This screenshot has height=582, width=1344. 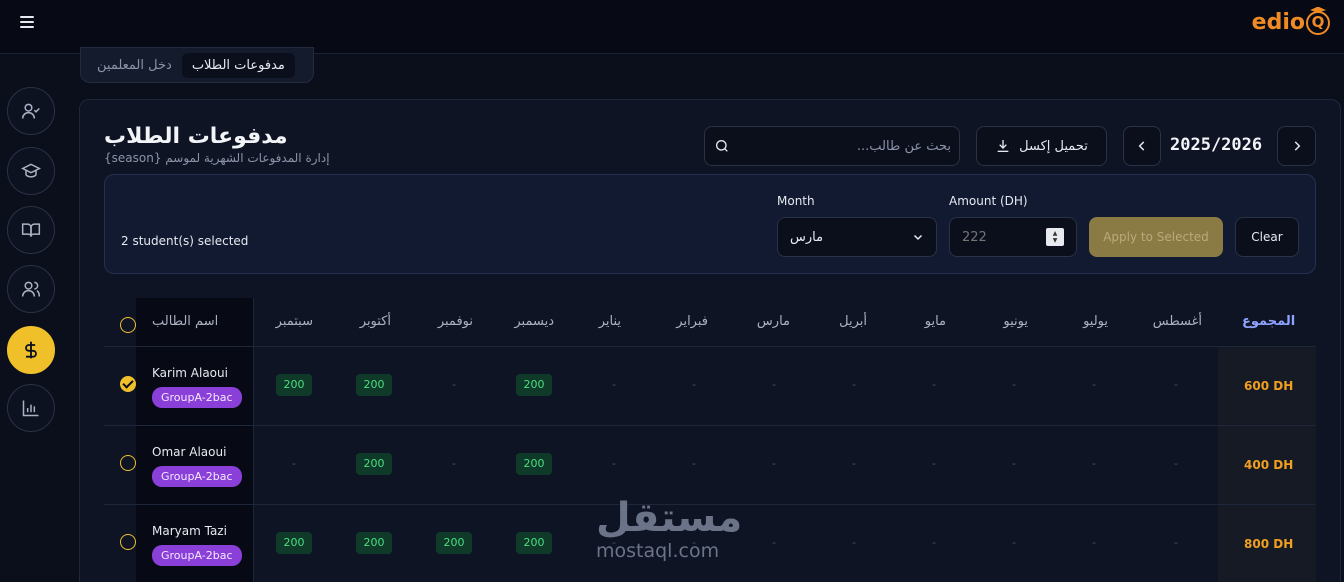 I want to click on search-icon, so click(x=722, y=146).